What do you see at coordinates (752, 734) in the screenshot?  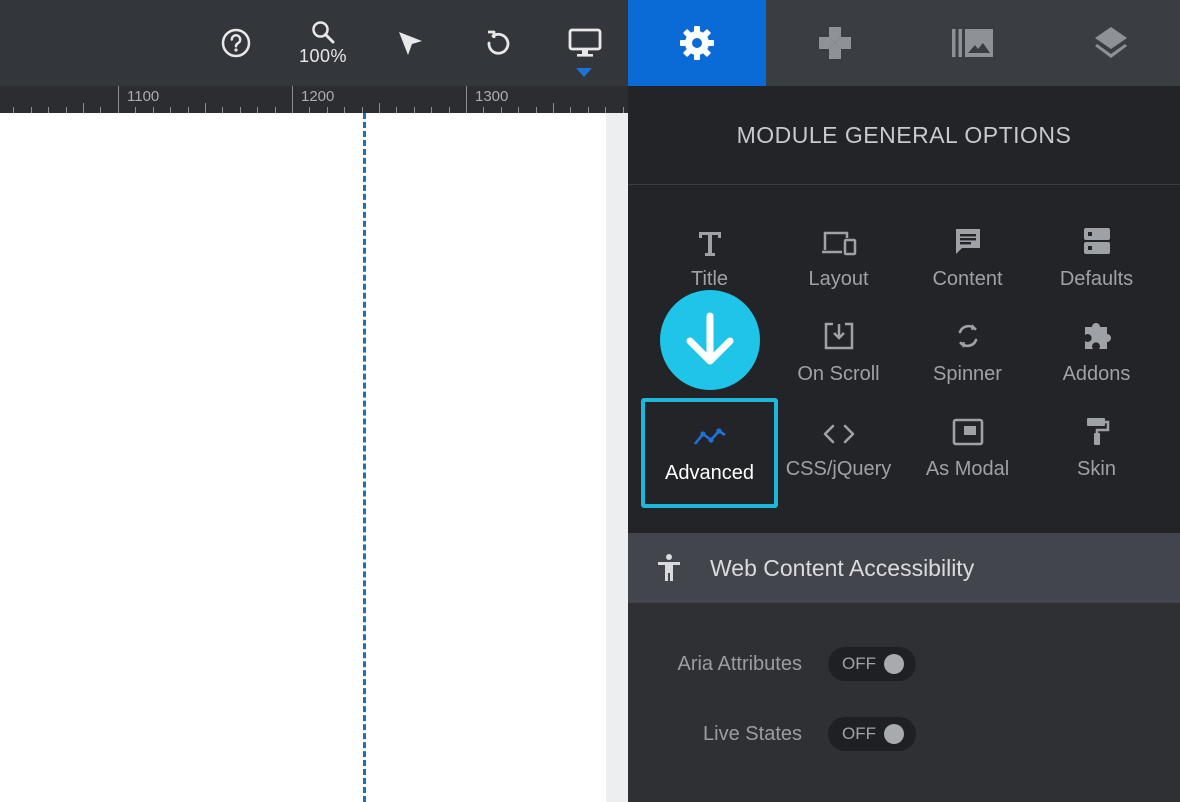 I see `live-states-label: Live States` at bounding box center [752, 734].